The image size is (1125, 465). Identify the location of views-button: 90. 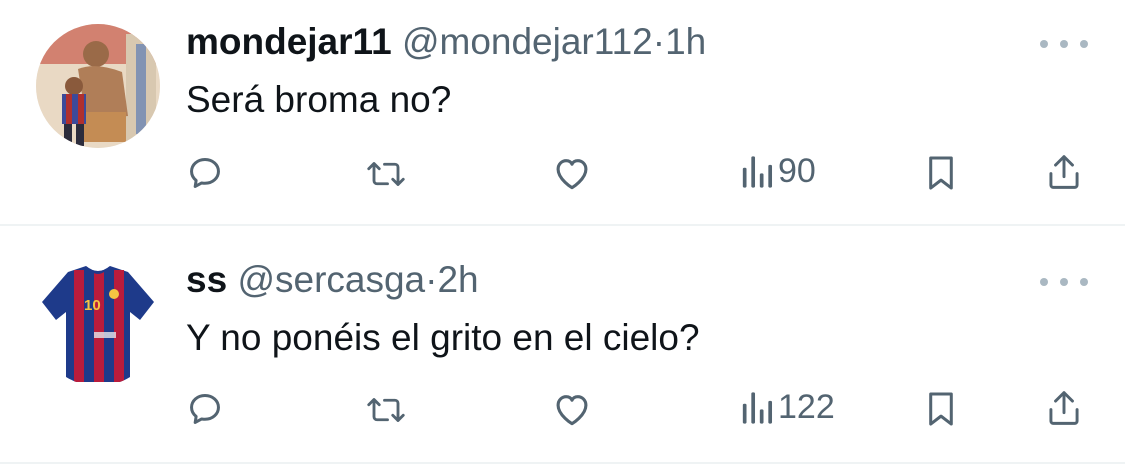
(778, 171).